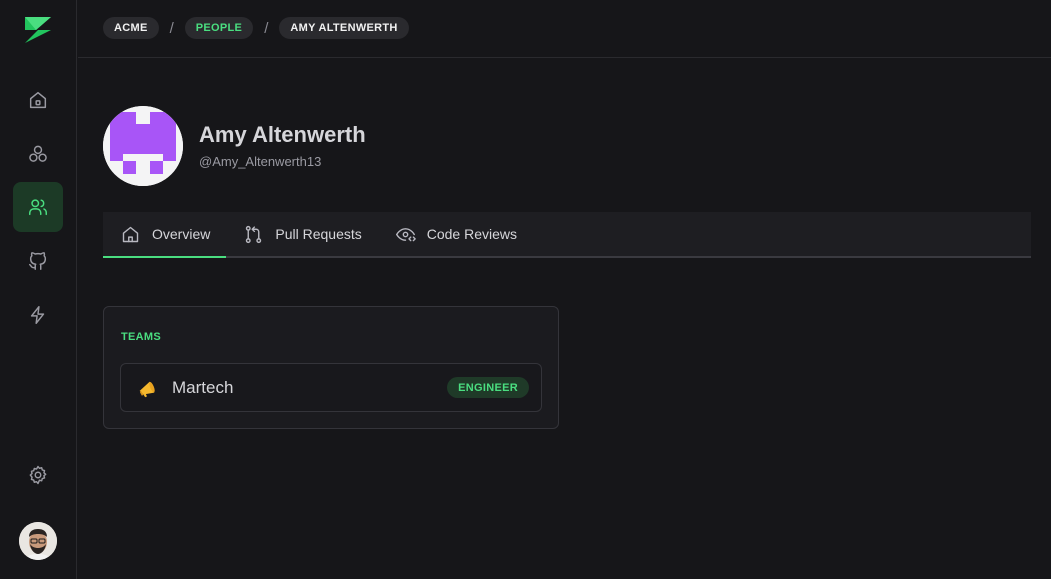  What do you see at coordinates (203, 387) in the screenshot?
I see `team-name: Martech` at bounding box center [203, 387].